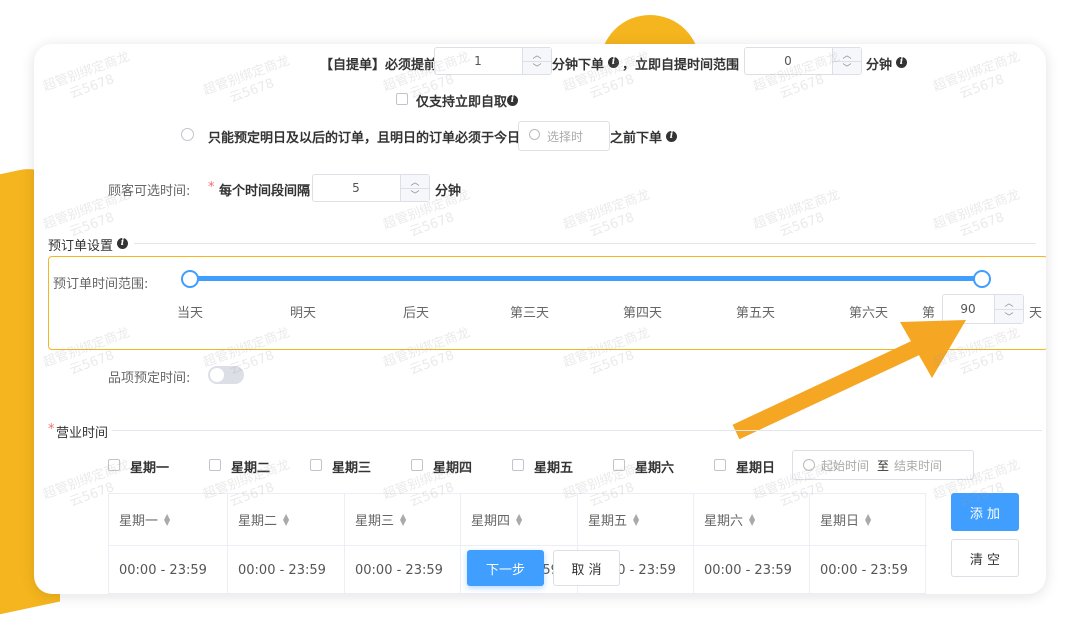 The image size is (1080, 636). Describe the element at coordinates (303, 313) in the screenshot. I see `slider-tick: 明天` at that location.